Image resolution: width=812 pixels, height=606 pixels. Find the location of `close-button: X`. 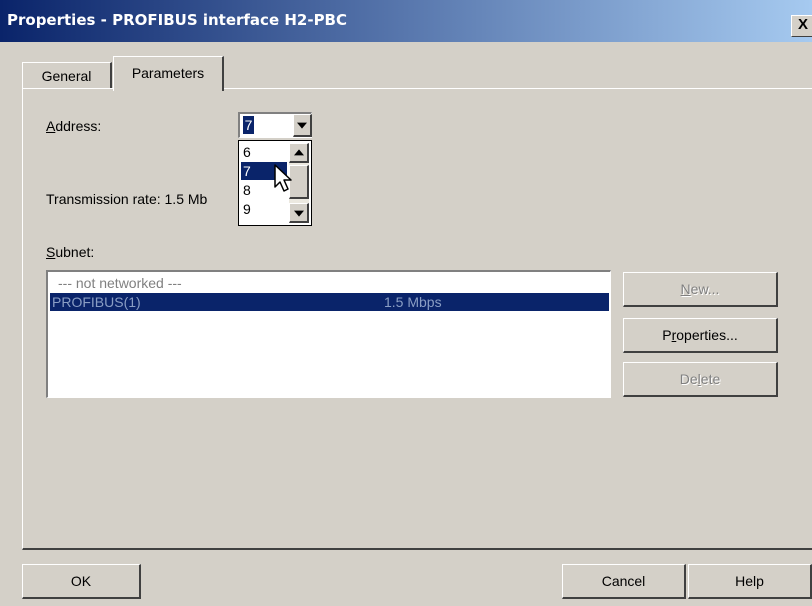

close-button: X is located at coordinates (801, 26).